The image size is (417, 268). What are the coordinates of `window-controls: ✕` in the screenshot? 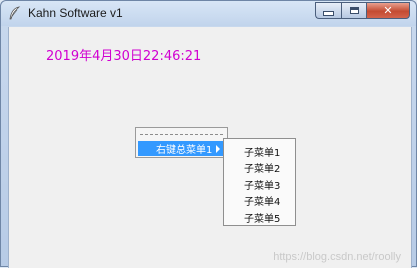 It's located at (362, 10).